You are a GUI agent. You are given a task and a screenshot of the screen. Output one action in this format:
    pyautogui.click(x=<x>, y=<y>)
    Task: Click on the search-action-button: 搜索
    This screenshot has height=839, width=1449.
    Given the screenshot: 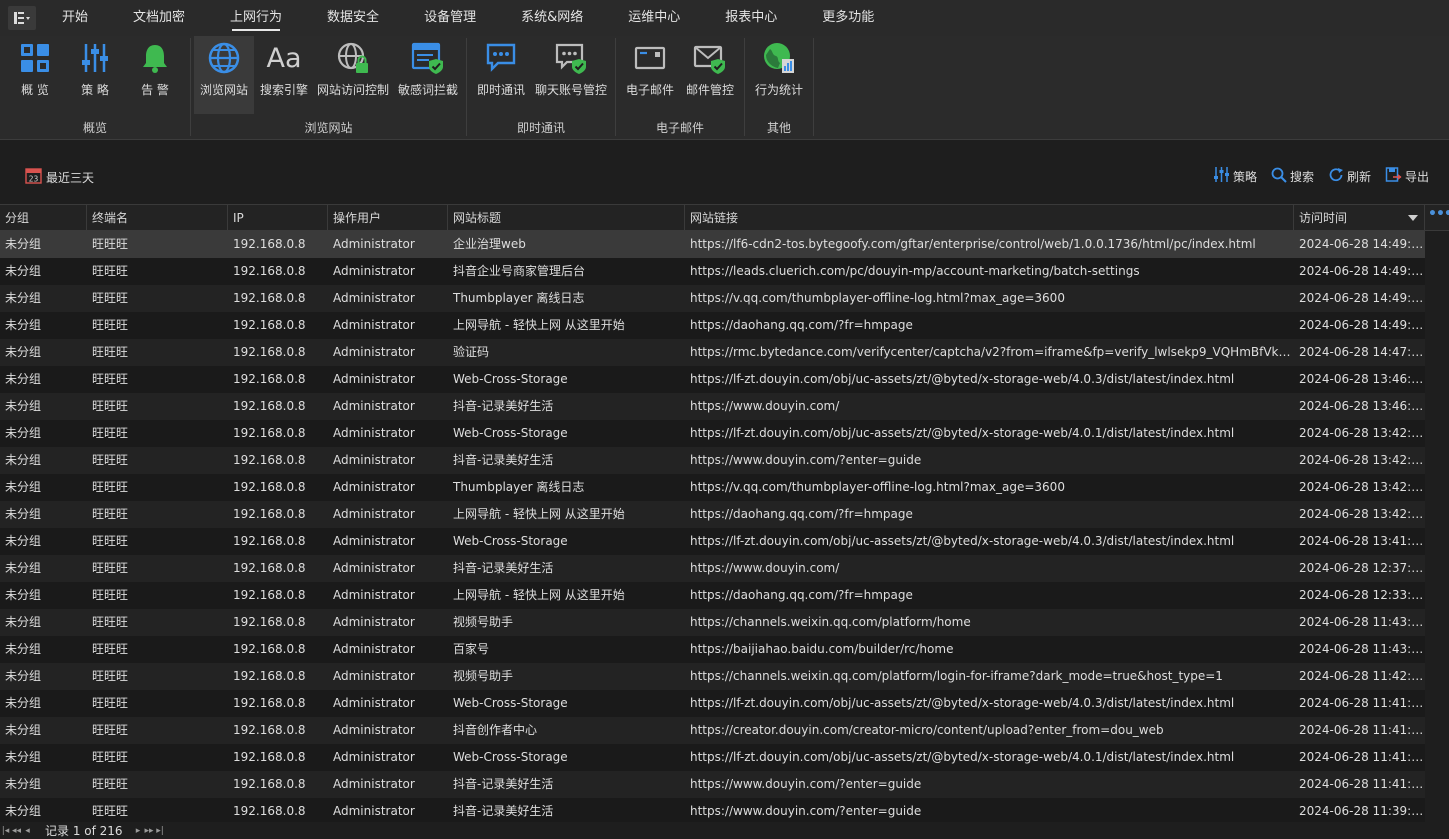 What is the action you would take?
    pyautogui.click(x=1292, y=176)
    